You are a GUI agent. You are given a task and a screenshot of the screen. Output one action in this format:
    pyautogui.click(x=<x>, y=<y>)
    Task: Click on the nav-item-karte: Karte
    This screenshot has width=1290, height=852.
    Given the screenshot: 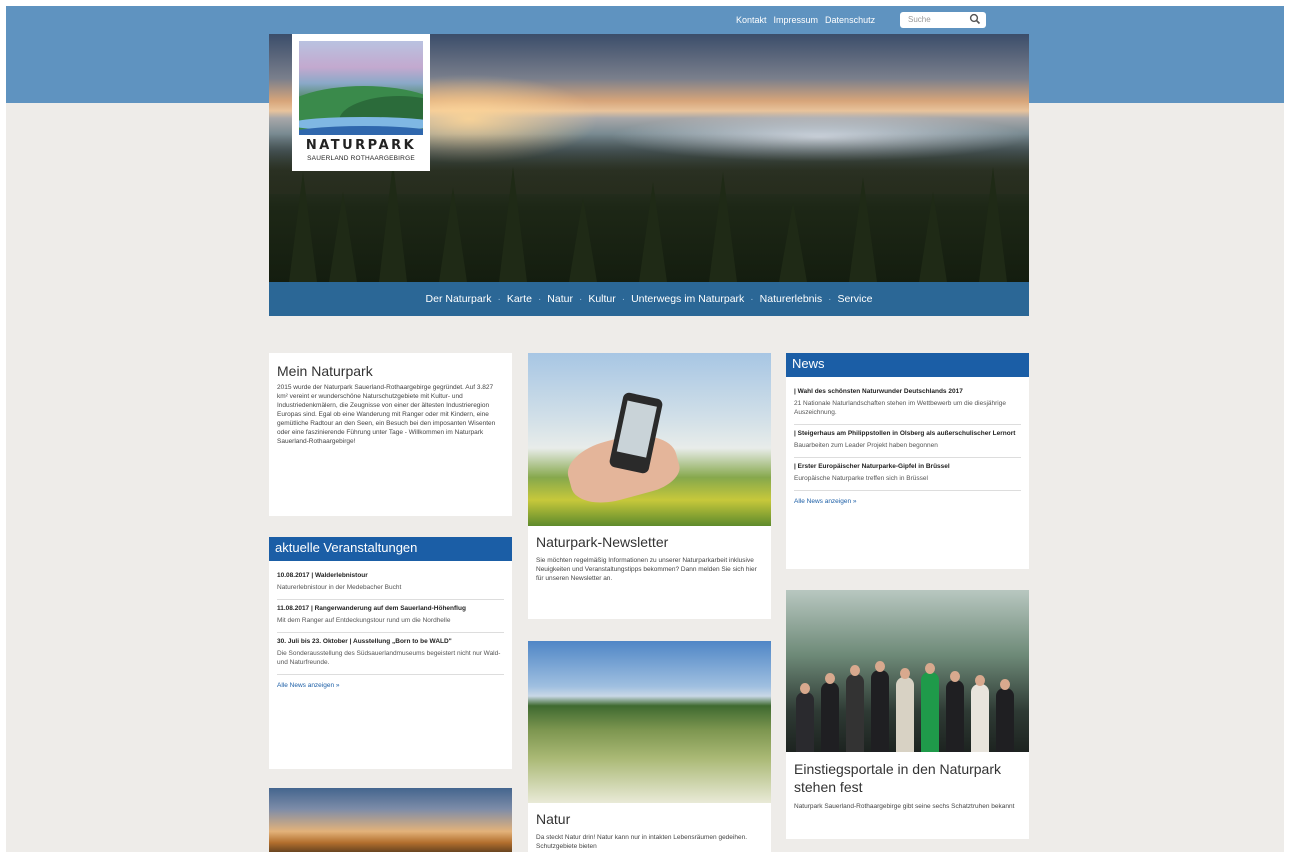 What is the action you would take?
    pyautogui.click(x=519, y=299)
    